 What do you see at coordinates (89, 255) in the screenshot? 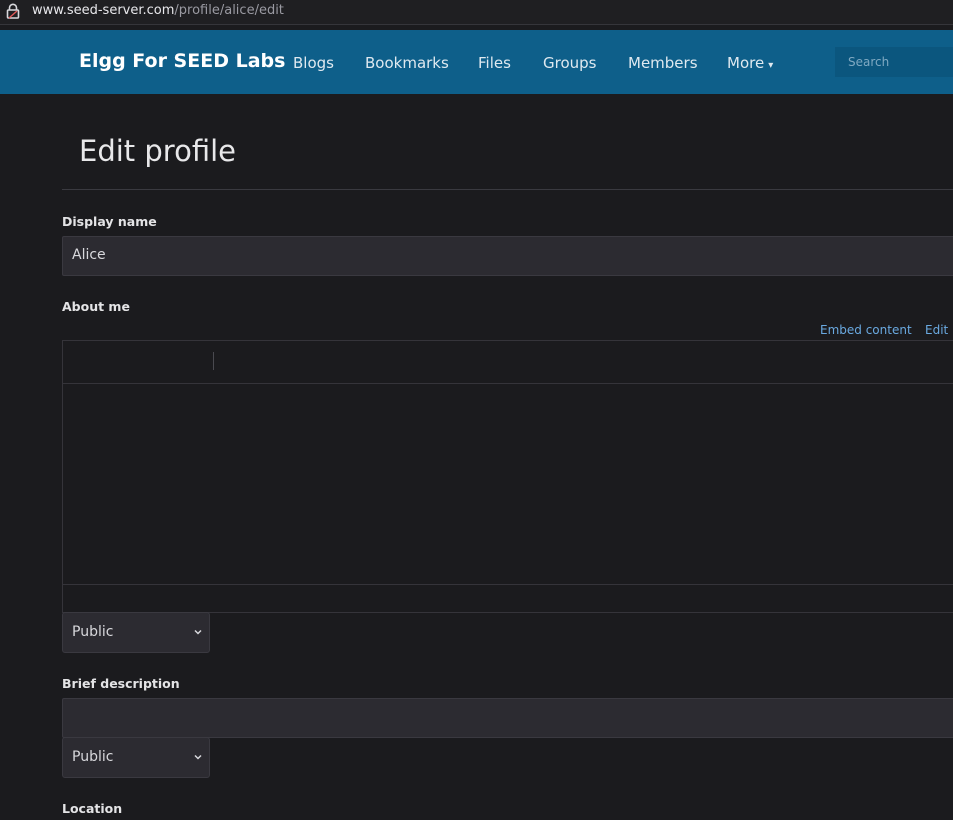
I see `display-name-value: Alice` at bounding box center [89, 255].